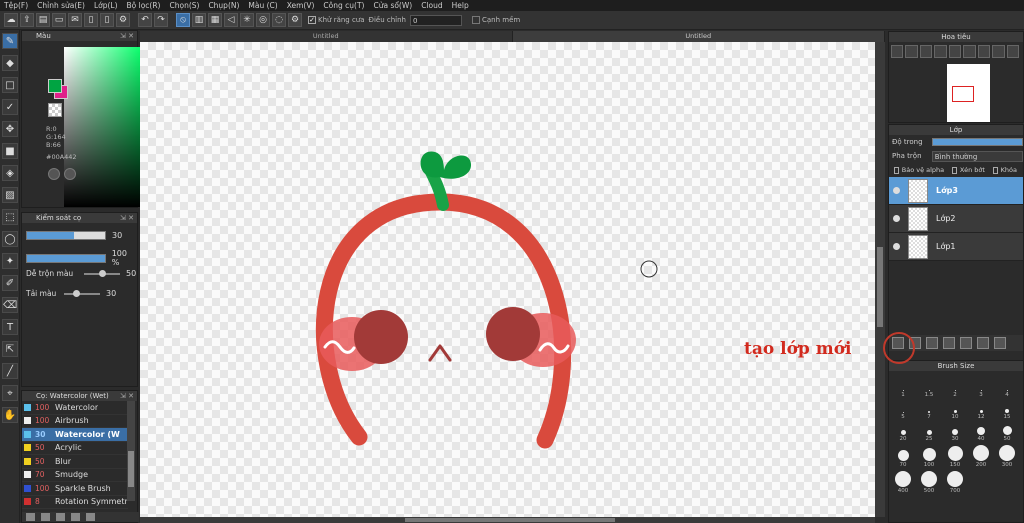 Image resolution: width=1024 pixels, height=523 pixels. What do you see at coordinates (932, 343) in the screenshot?
I see `new-8bit-layer-icon` at bounding box center [932, 343].